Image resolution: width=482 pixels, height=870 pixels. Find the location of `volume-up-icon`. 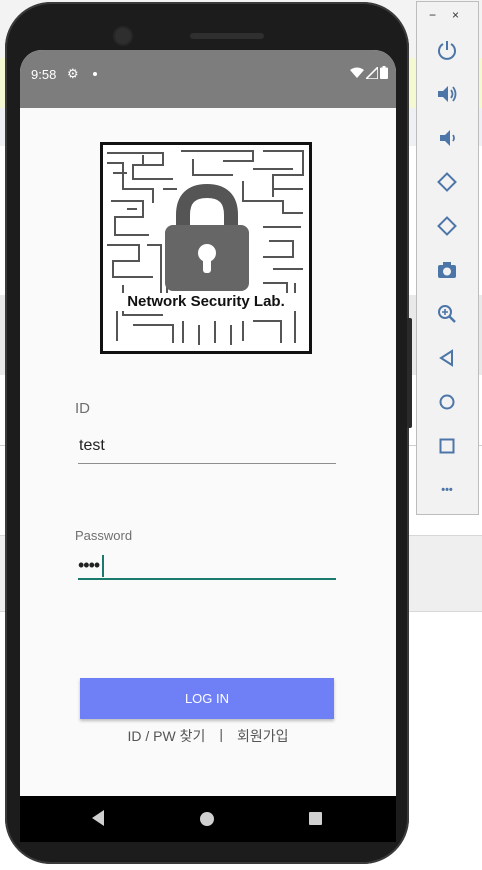

volume-up-icon is located at coordinates (447, 94).